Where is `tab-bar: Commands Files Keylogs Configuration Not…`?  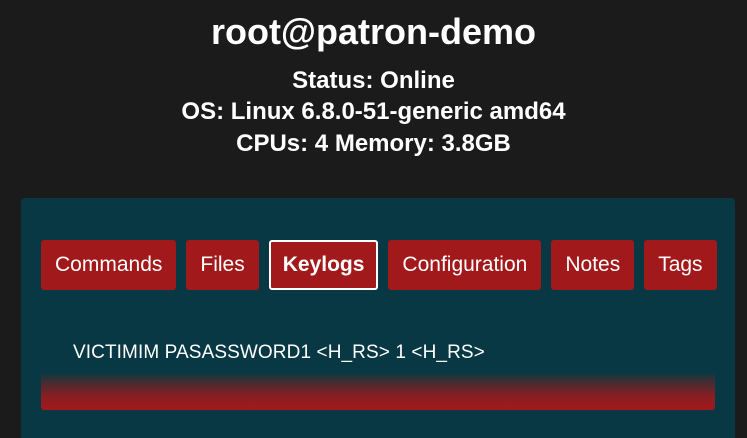 tab-bar: Commands Files Keylogs Configuration Not… is located at coordinates (379, 265).